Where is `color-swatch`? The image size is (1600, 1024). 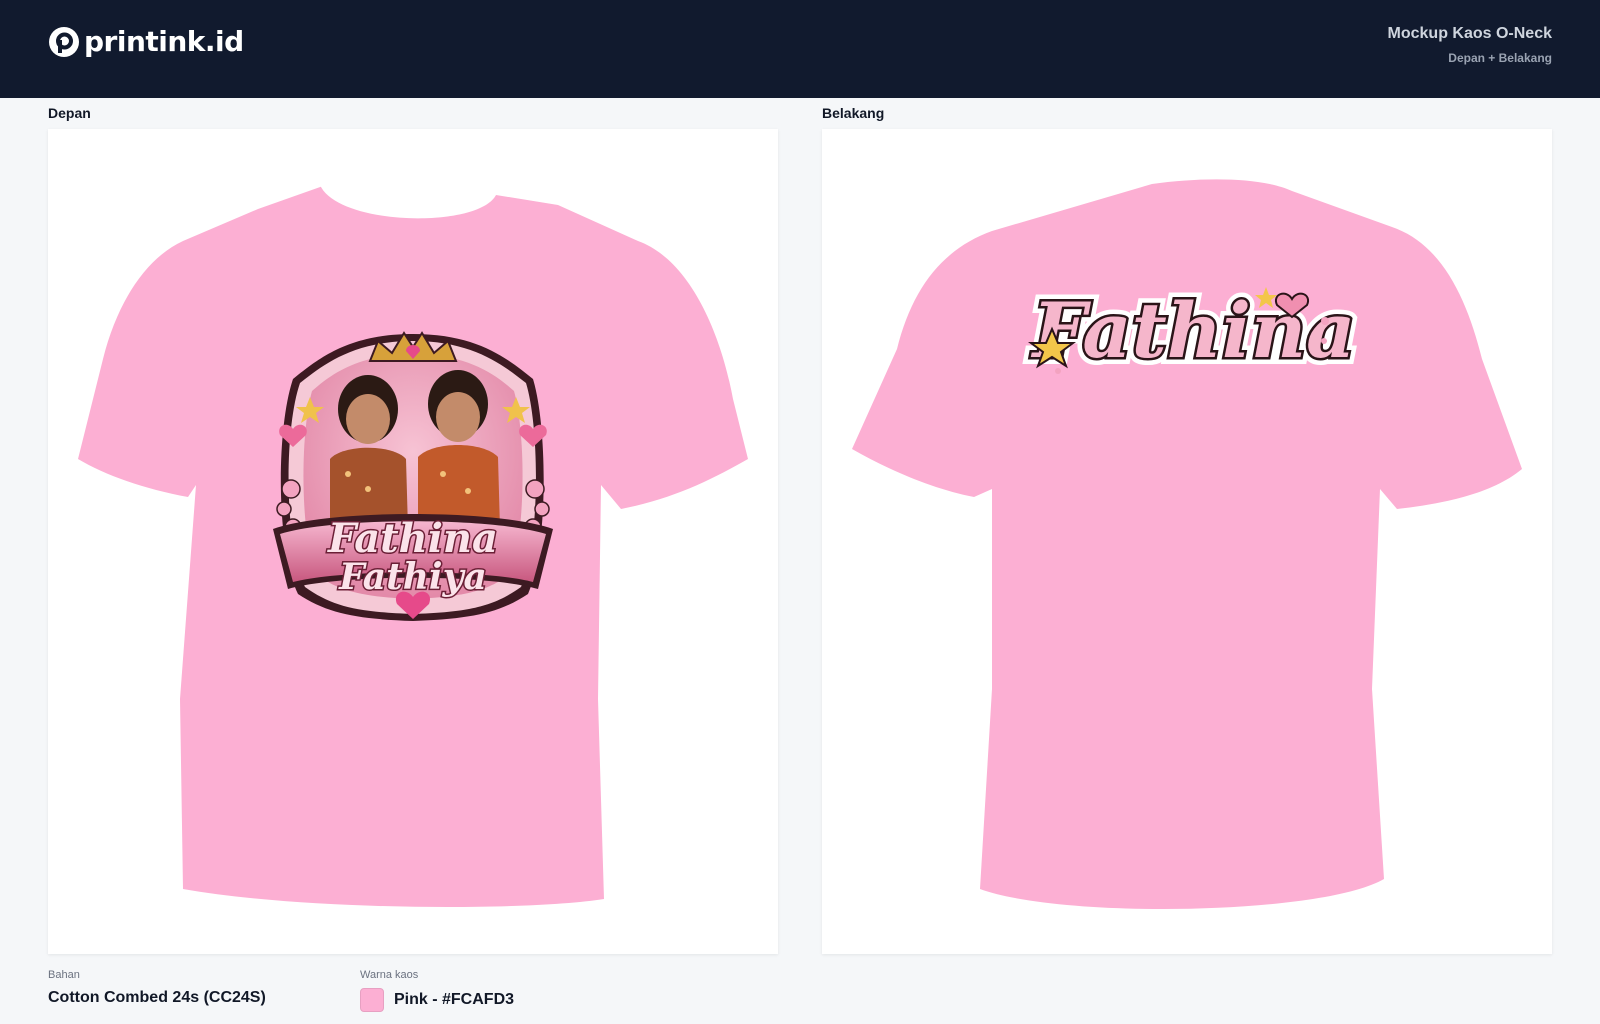 color-swatch is located at coordinates (372, 1000).